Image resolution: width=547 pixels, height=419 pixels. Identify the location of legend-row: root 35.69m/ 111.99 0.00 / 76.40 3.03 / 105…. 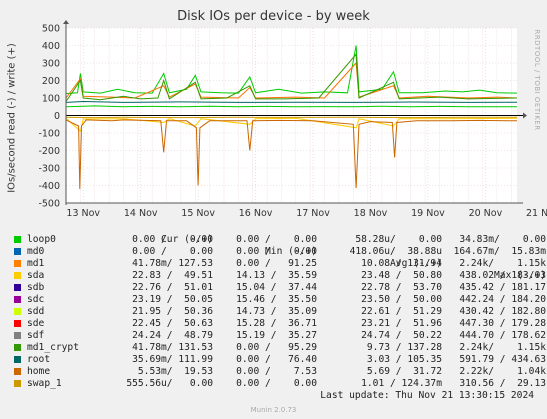
(279, 360).